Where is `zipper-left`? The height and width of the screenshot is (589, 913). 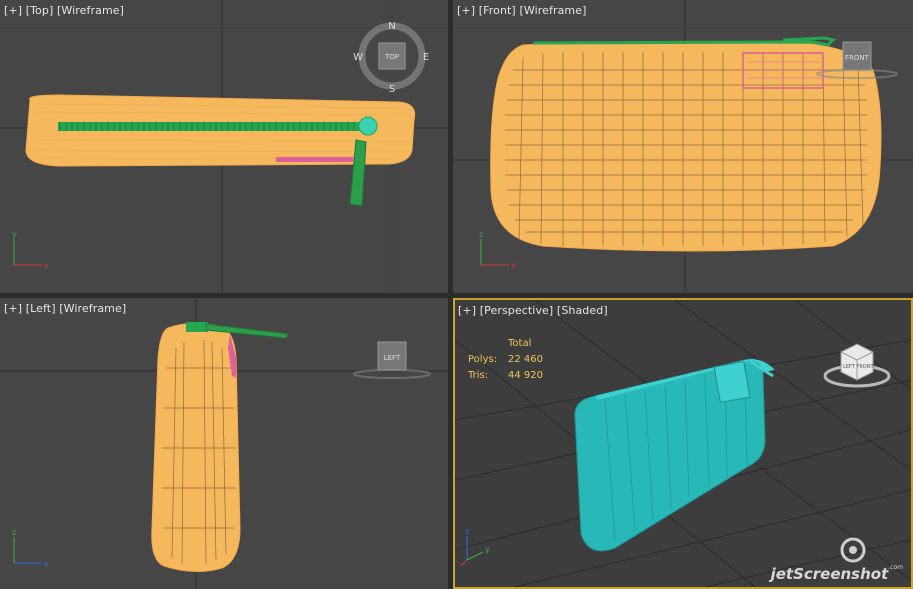 zipper-left is located at coordinates (197, 327).